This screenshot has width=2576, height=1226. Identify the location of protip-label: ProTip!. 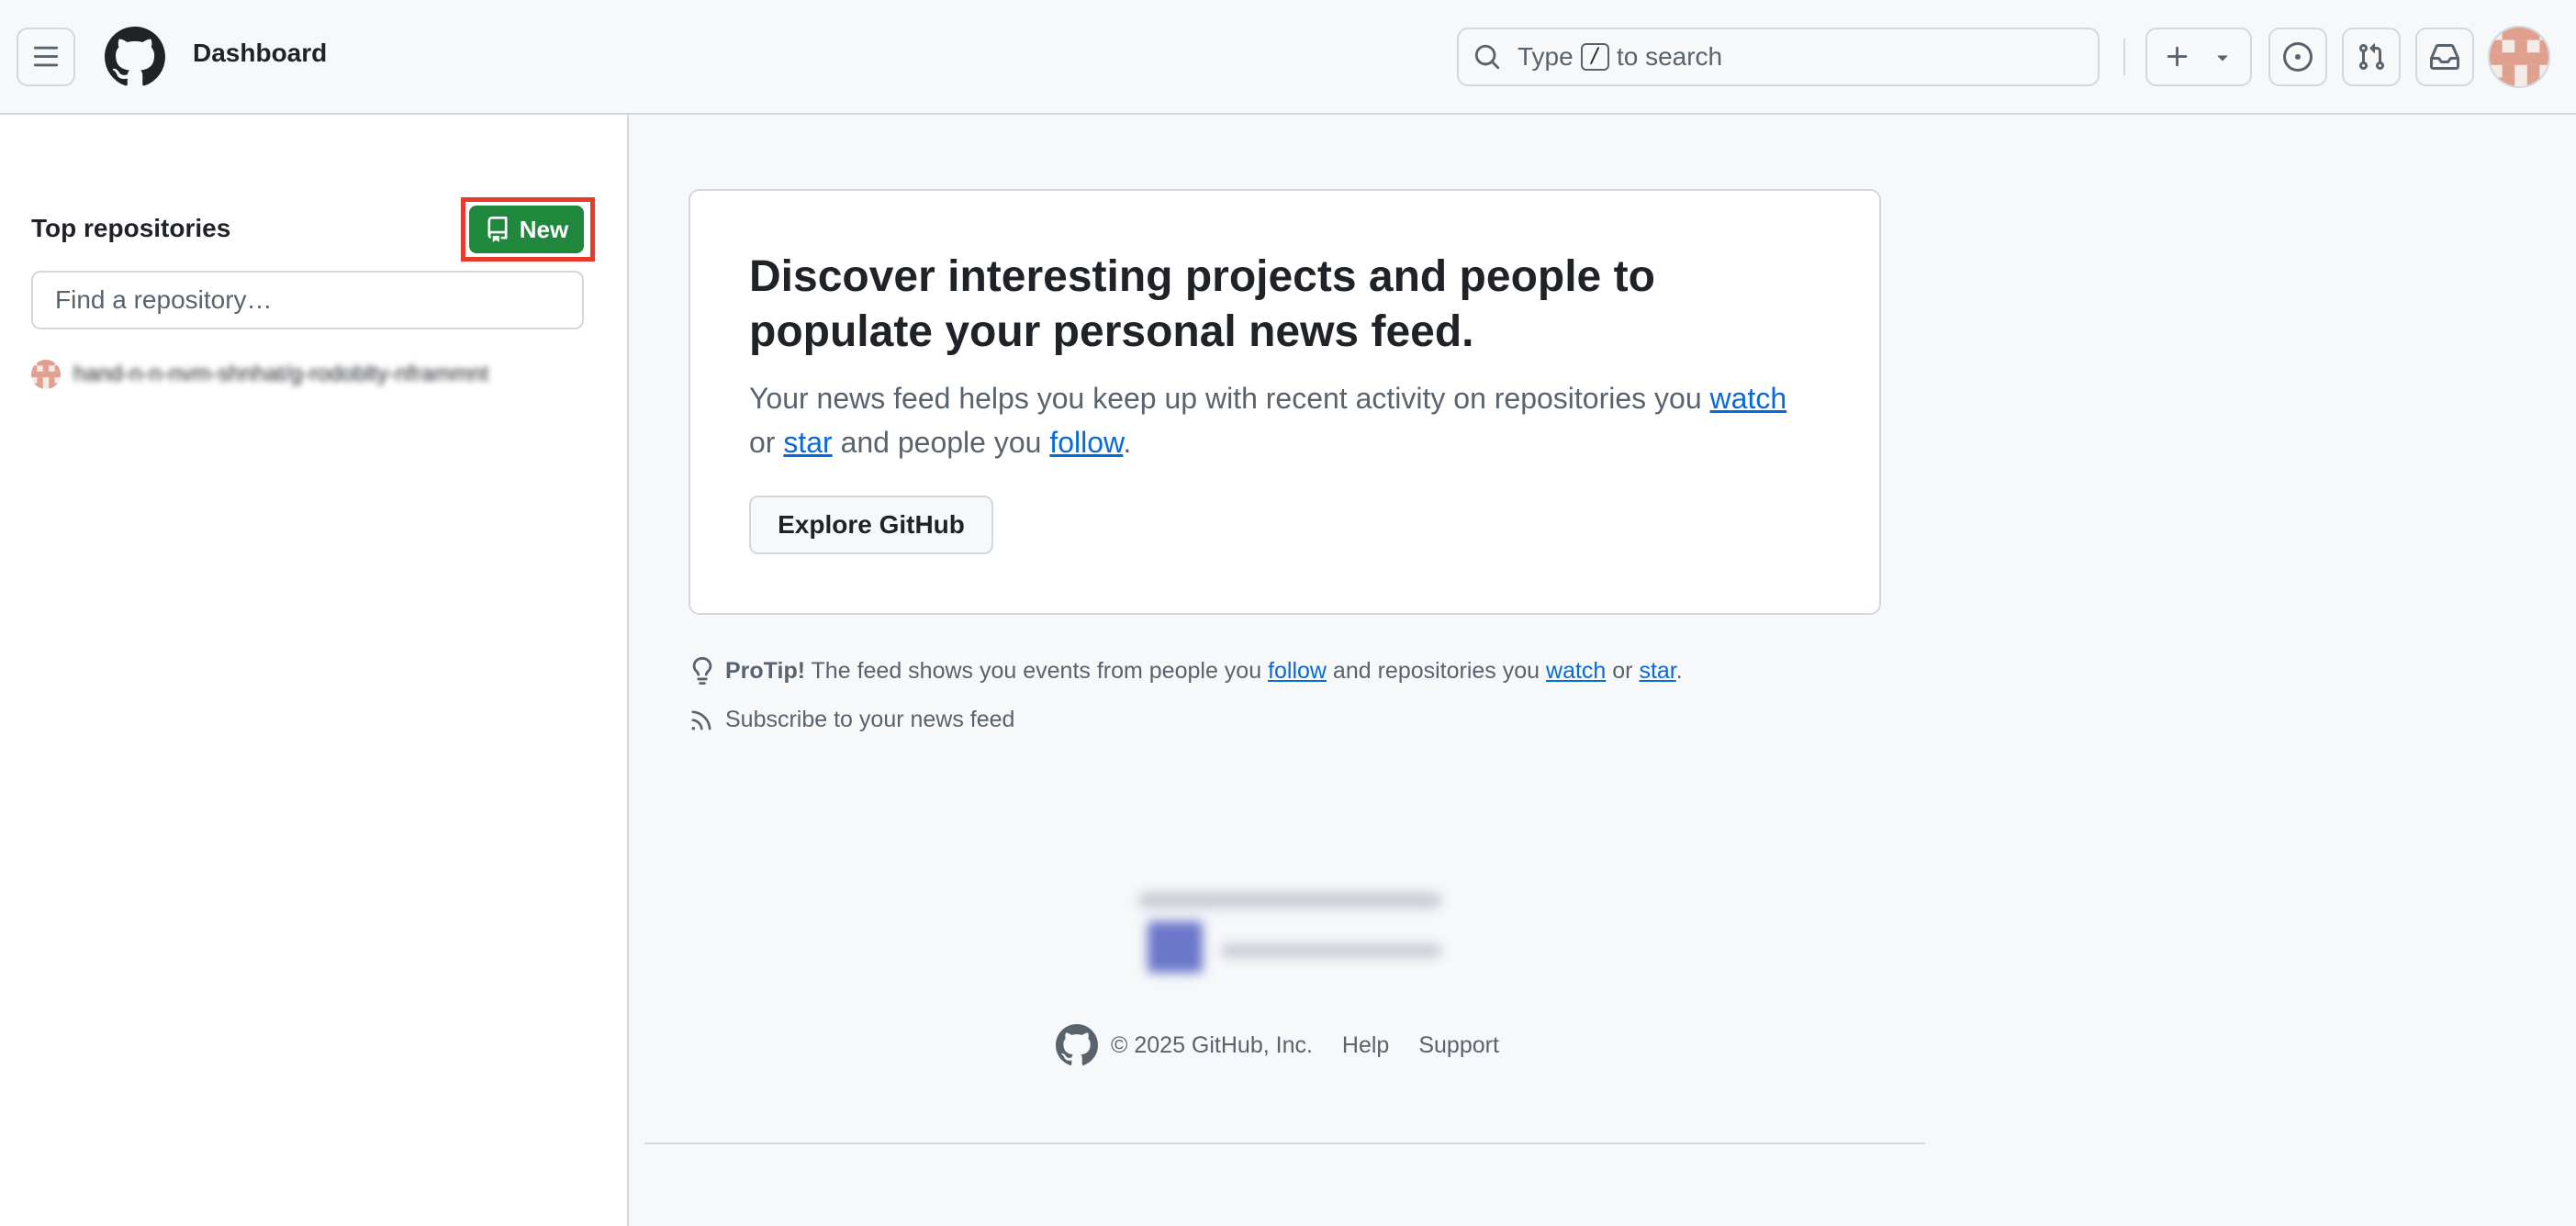
(765, 670).